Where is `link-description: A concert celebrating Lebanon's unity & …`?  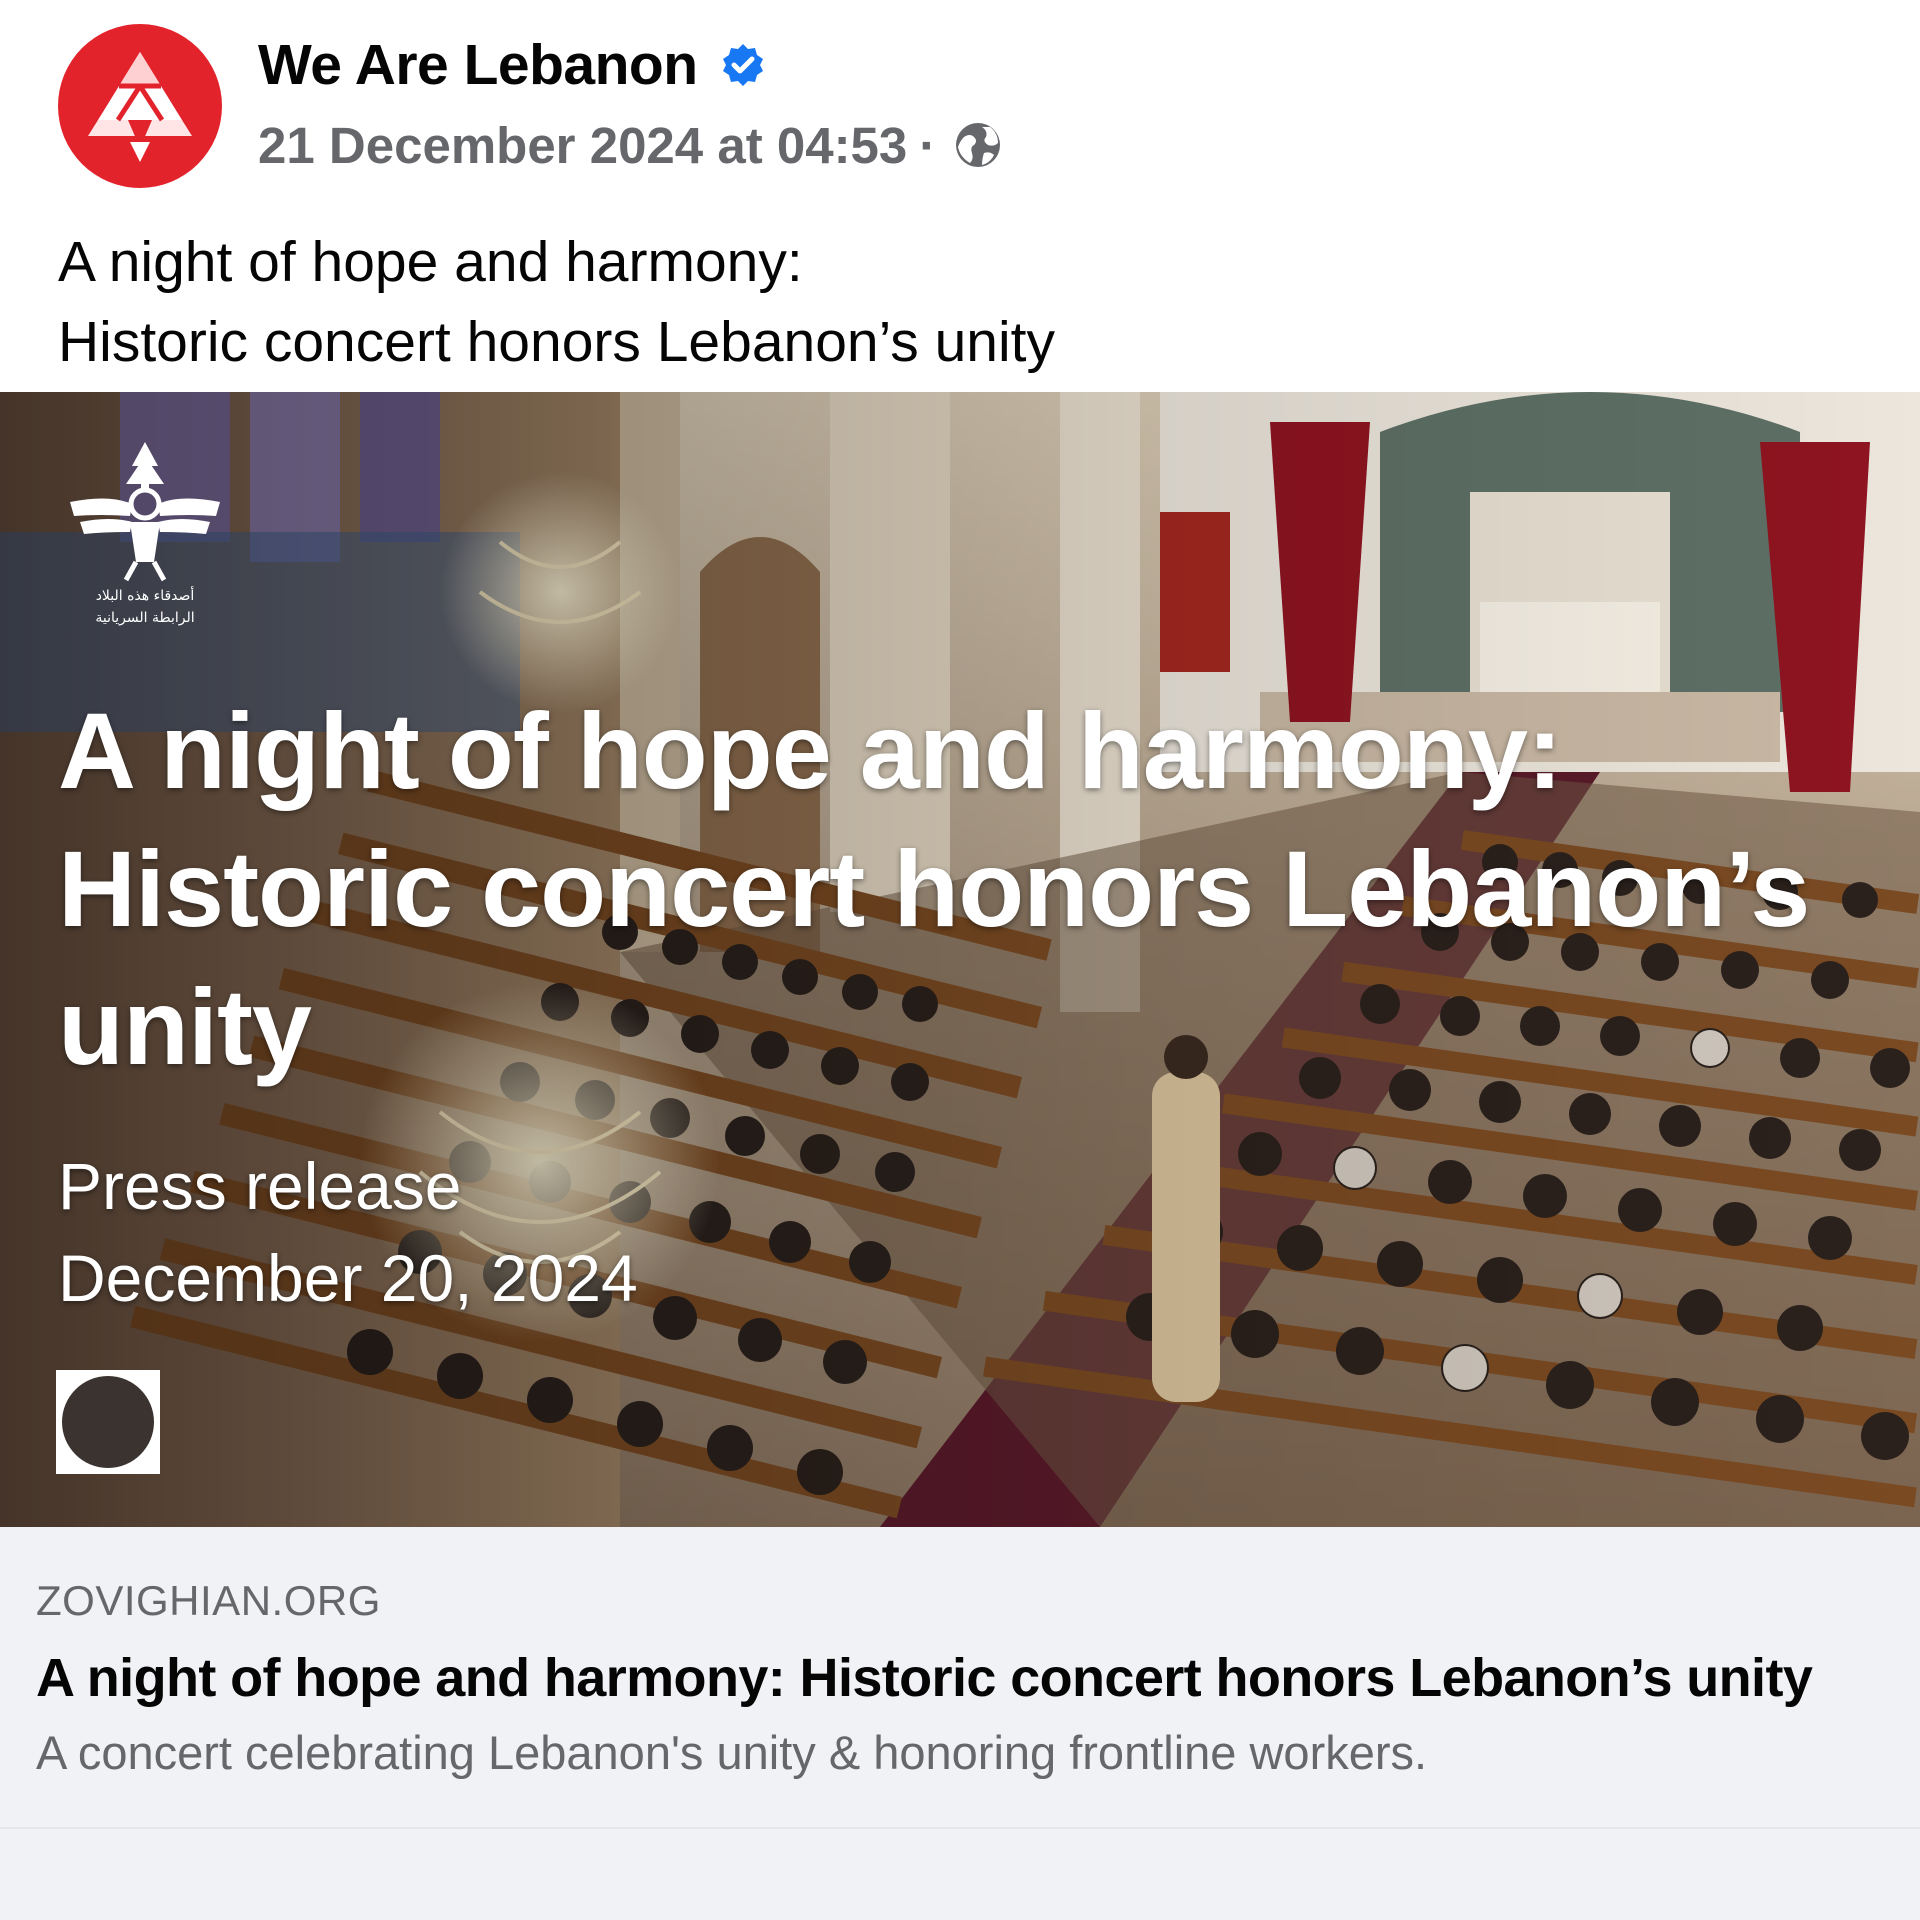 link-description: A concert celebrating Lebanon's unity & … is located at coordinates (732, 1752).